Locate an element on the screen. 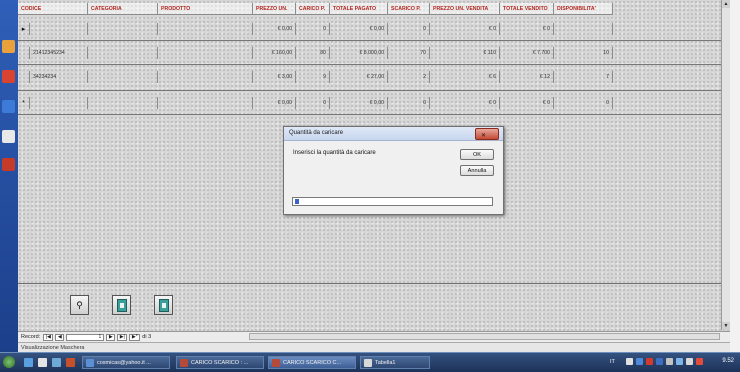 This screenshot has height=372, width=740. first-record-button: |◀ is located at coordinates (48, 337).